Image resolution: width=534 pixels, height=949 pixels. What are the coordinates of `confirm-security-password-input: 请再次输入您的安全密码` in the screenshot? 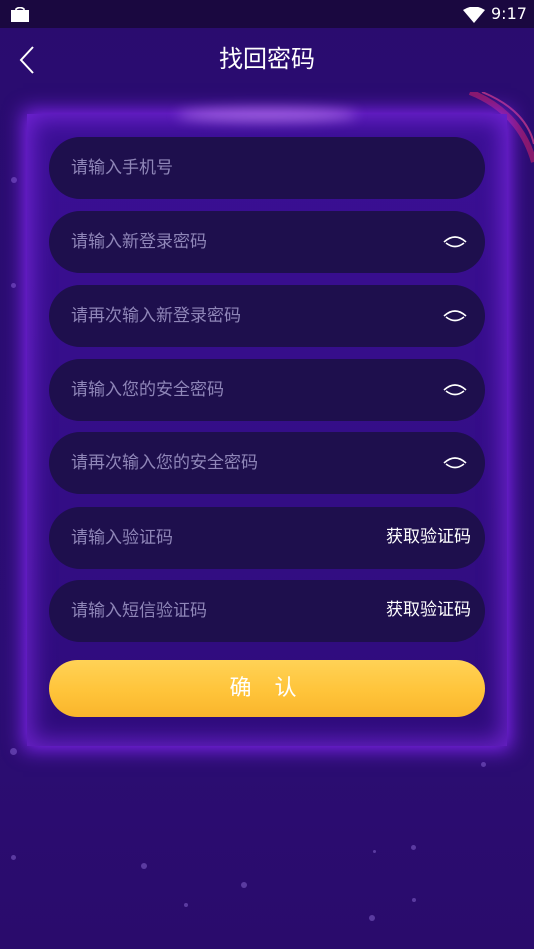 It's located at (267, 463).